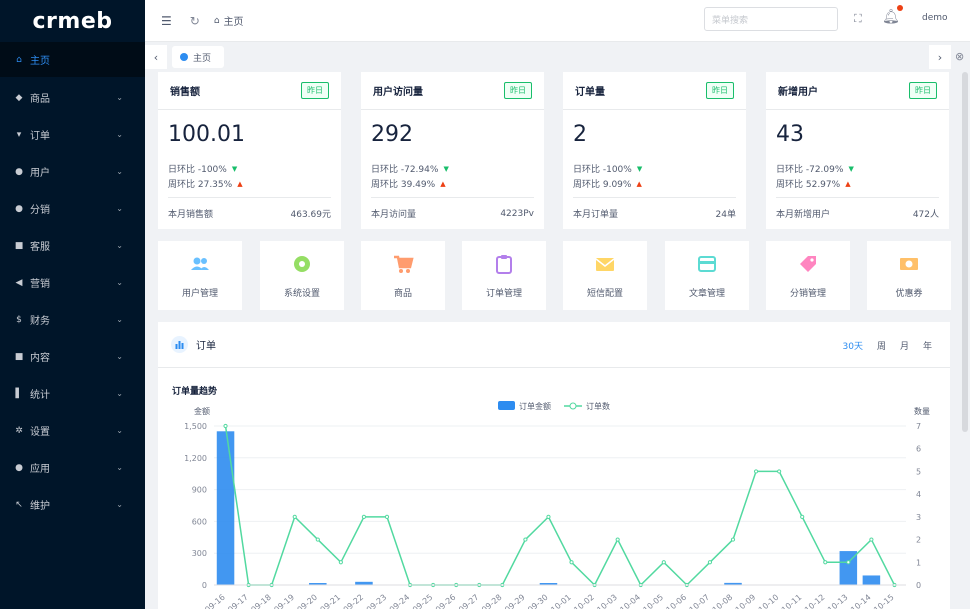 The height and width of the screenshot is (609, 970). I want to click on x-tick-label: 10-15, so click(884, 601).